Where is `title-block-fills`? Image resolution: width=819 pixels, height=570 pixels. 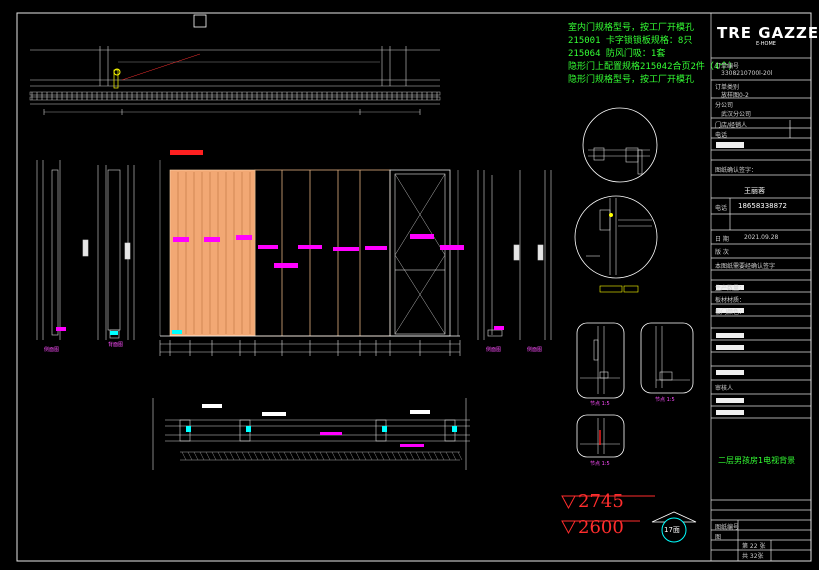
title-block-fills is located at coordinates (730, 278).